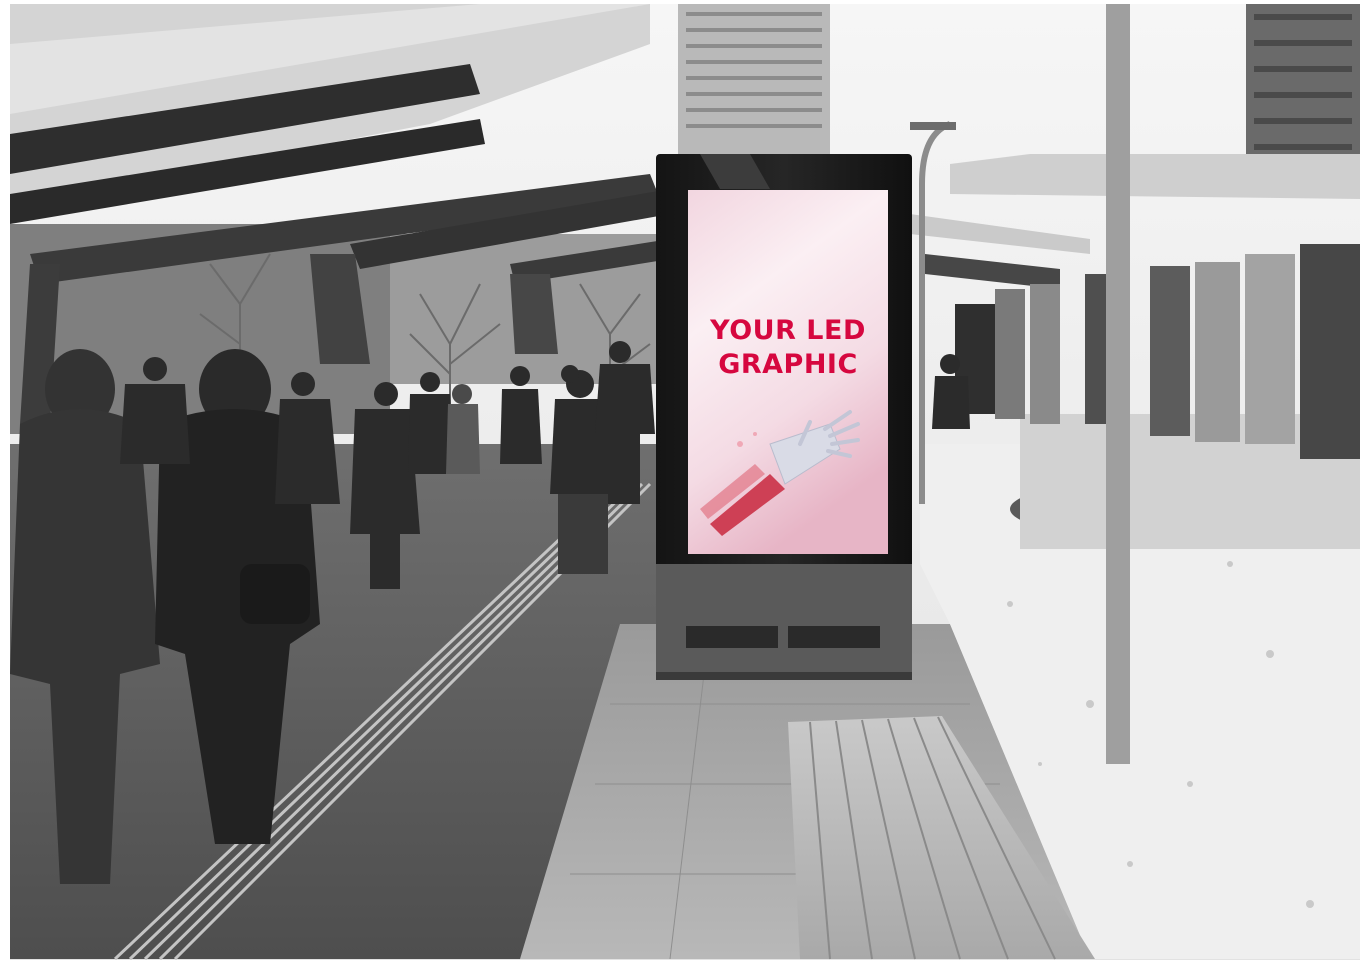 This screenshot has height=967, width=1360. Describe the element at coordinates (933, 126) in the screenshot. I see `lamp-head` at that location.